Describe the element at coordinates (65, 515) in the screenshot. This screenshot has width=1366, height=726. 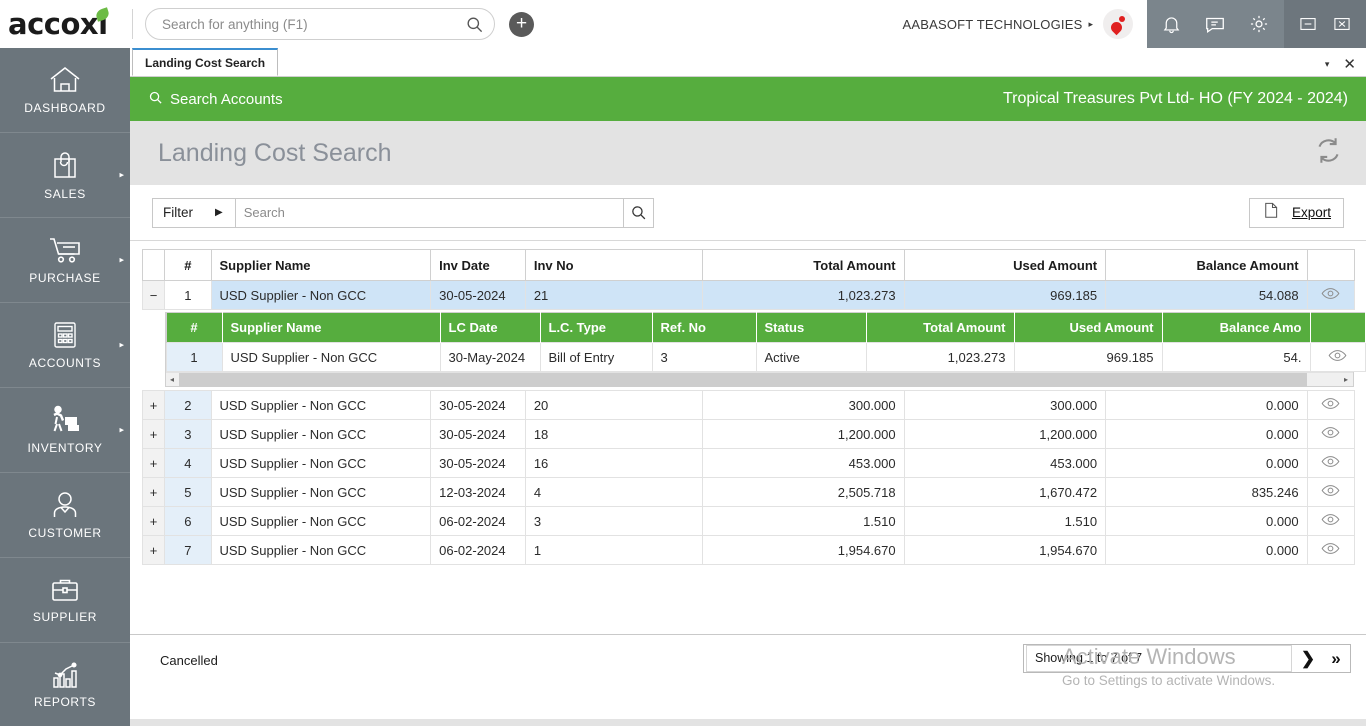
I see `sidebar-item-customer: CUSTOMER` at that location.